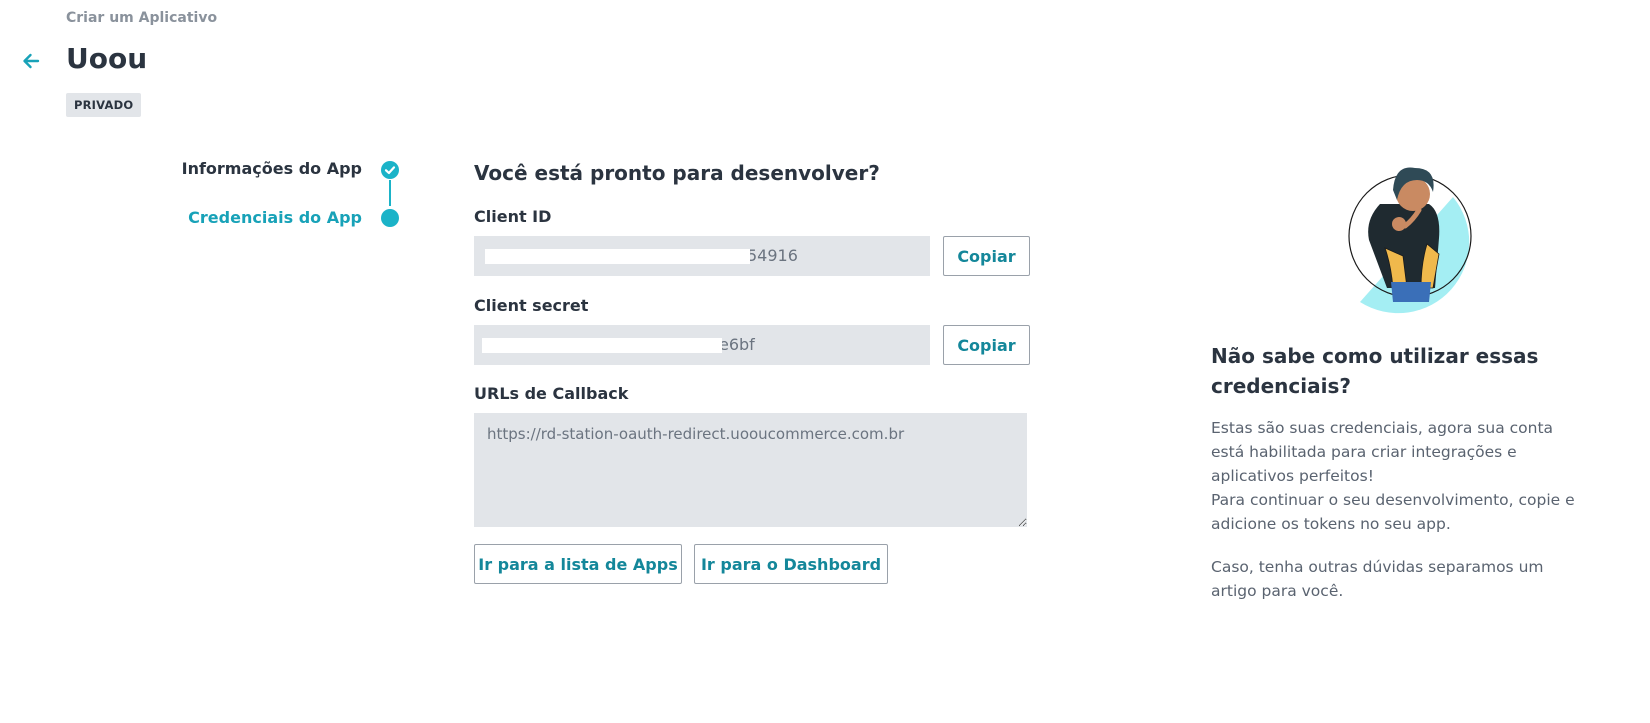  Describe the element at coordinates (986, 256) in the screenshot. I see `copy-client-id-button: Copiar` at that location.